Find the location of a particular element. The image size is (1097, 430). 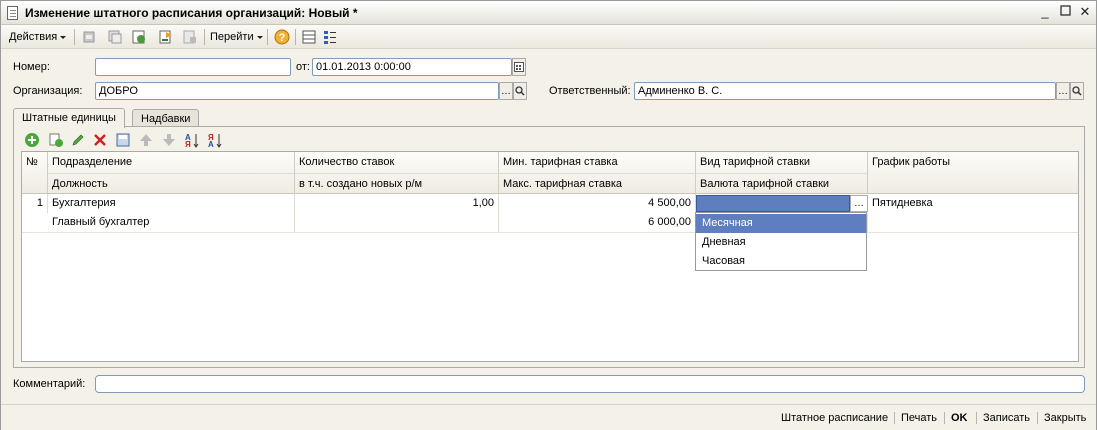

minimize-icon: _ is located at coordinates (1045, 12).